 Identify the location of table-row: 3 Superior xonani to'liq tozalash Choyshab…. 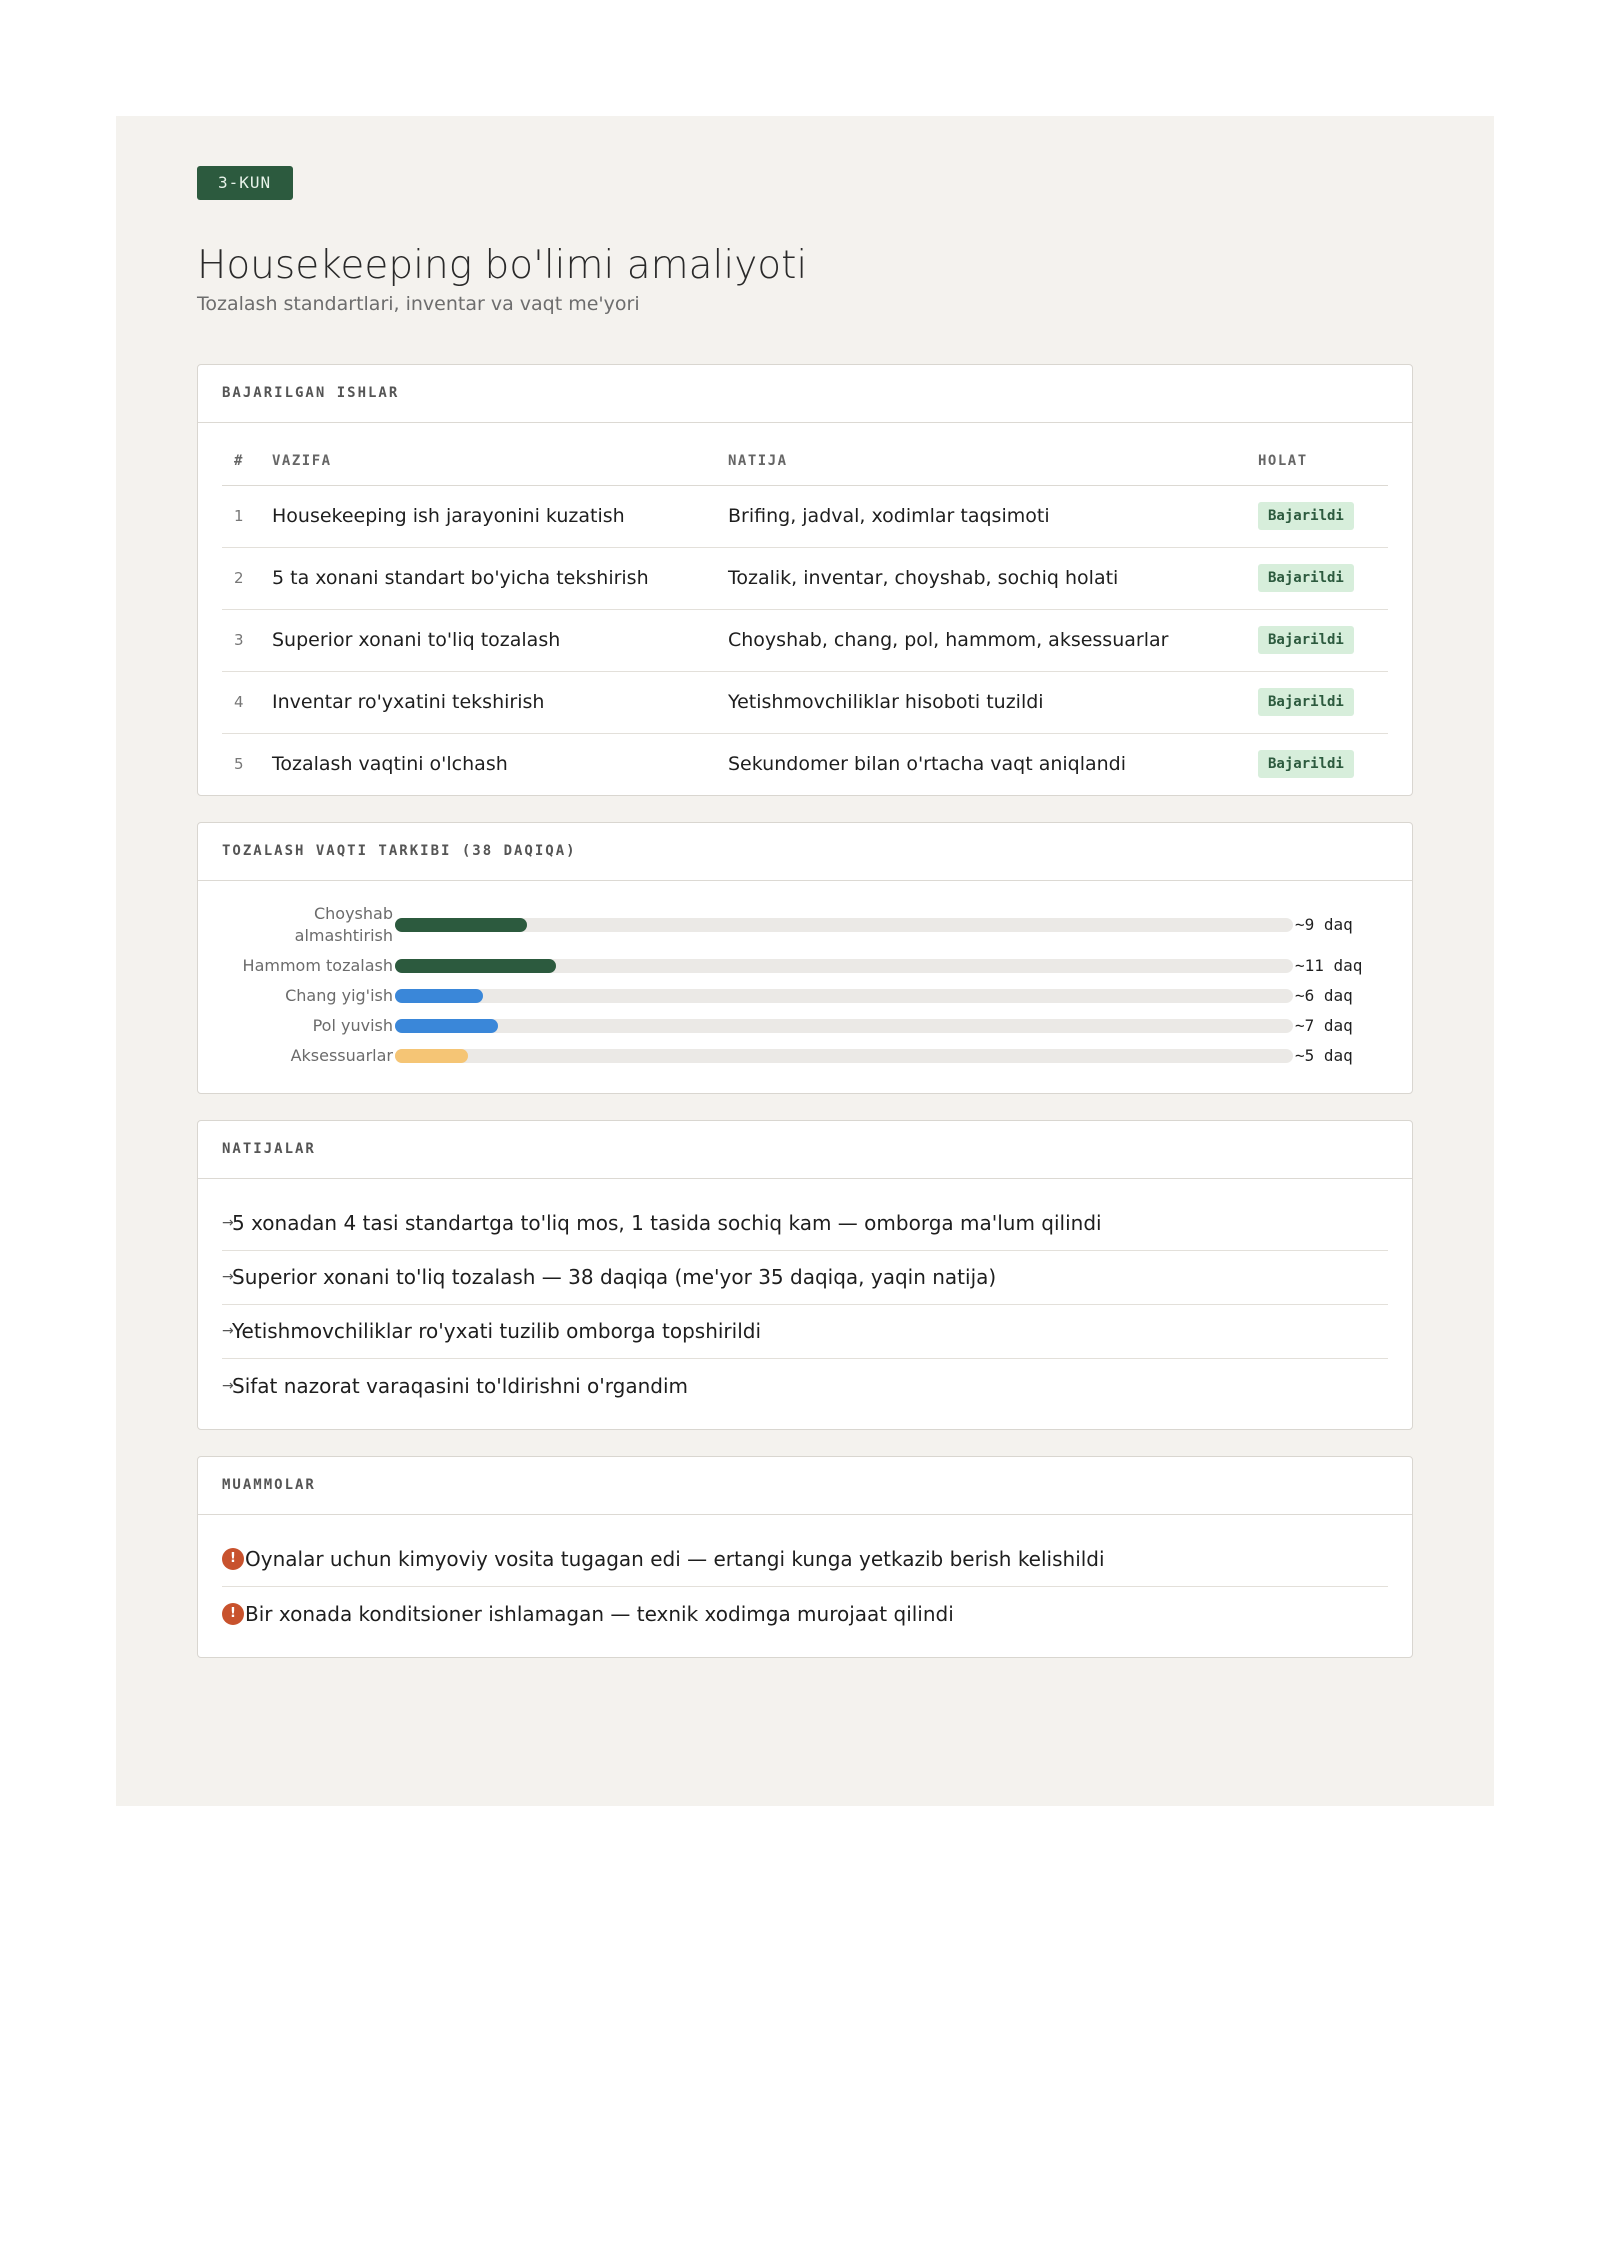
(805, 640).